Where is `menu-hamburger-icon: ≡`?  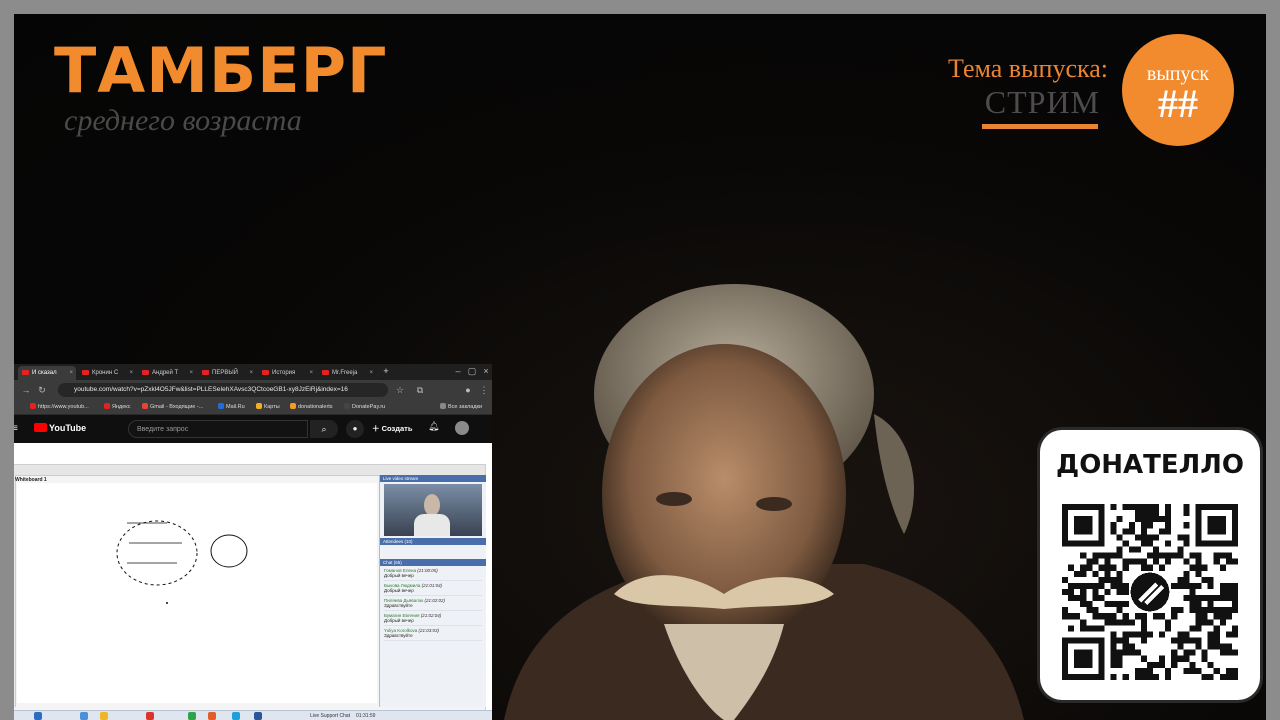 menu-hamburger-icon: ≡ is located at coordinates (16, 428).